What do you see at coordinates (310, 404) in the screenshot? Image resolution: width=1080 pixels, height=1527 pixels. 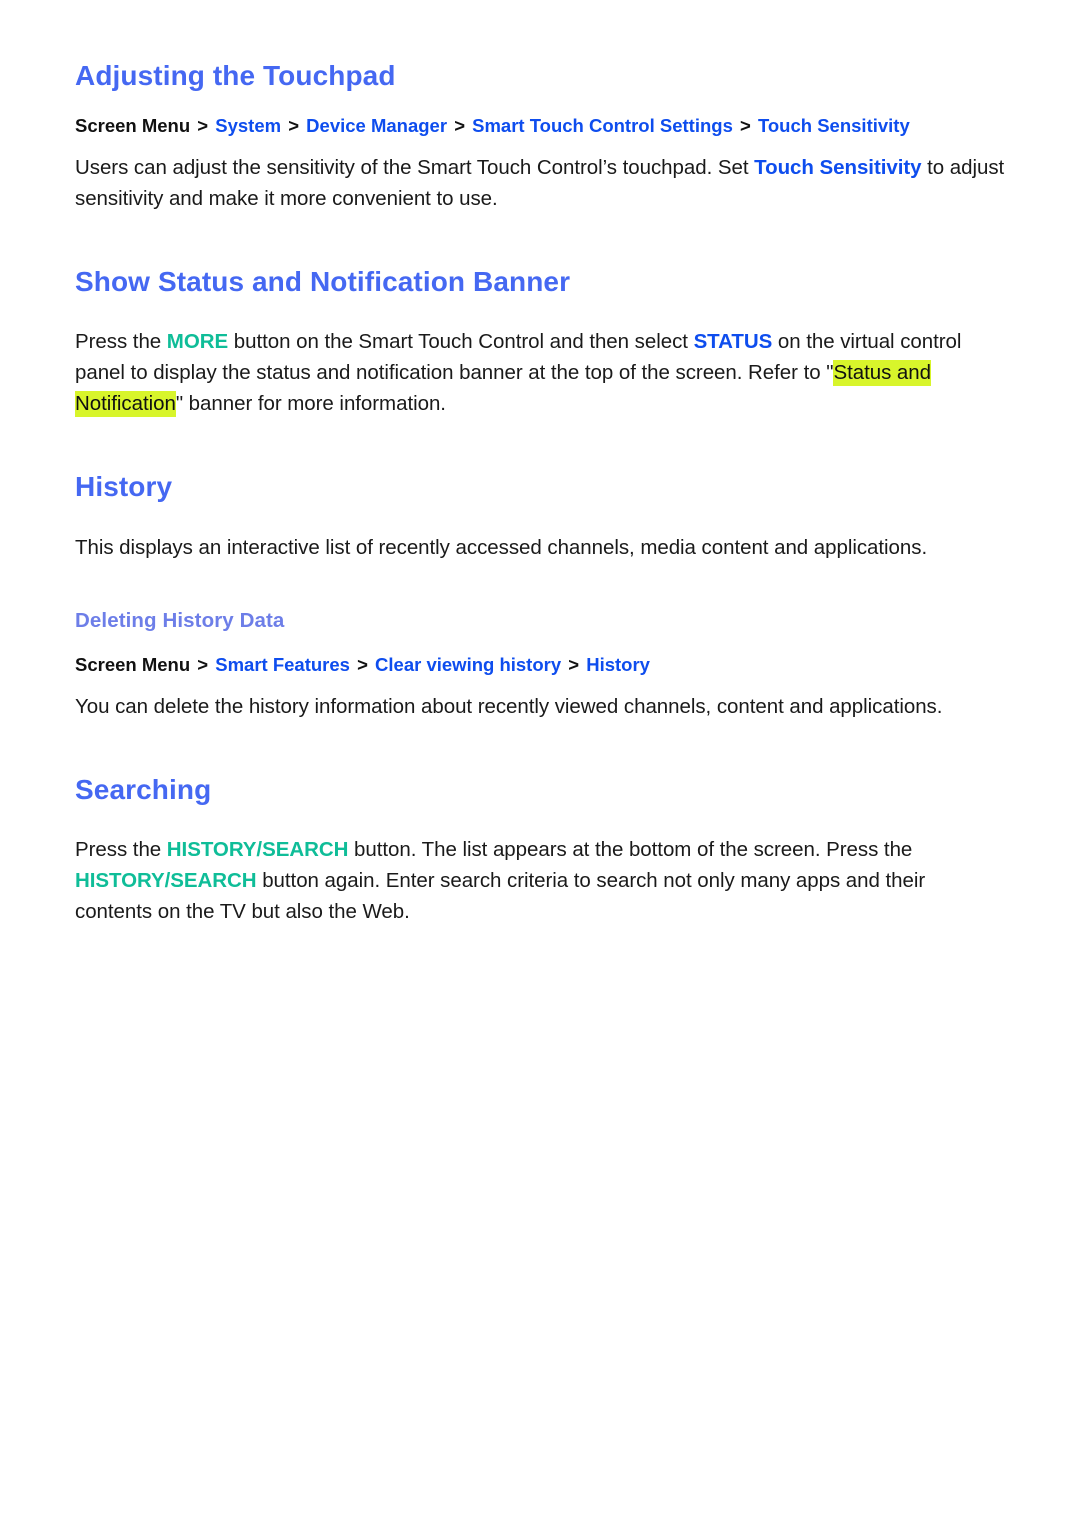 I see `text-run: " banner for more information.` at bounding box center [310, 404].